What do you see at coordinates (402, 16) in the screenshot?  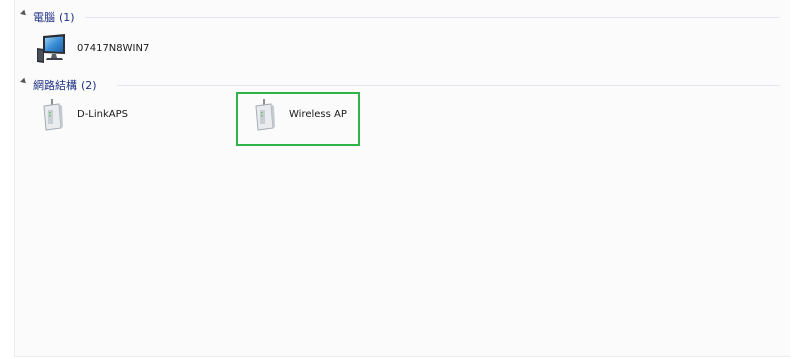 I see `group-header-computer: 電腦 (1)` at bounding box center [402, 16].